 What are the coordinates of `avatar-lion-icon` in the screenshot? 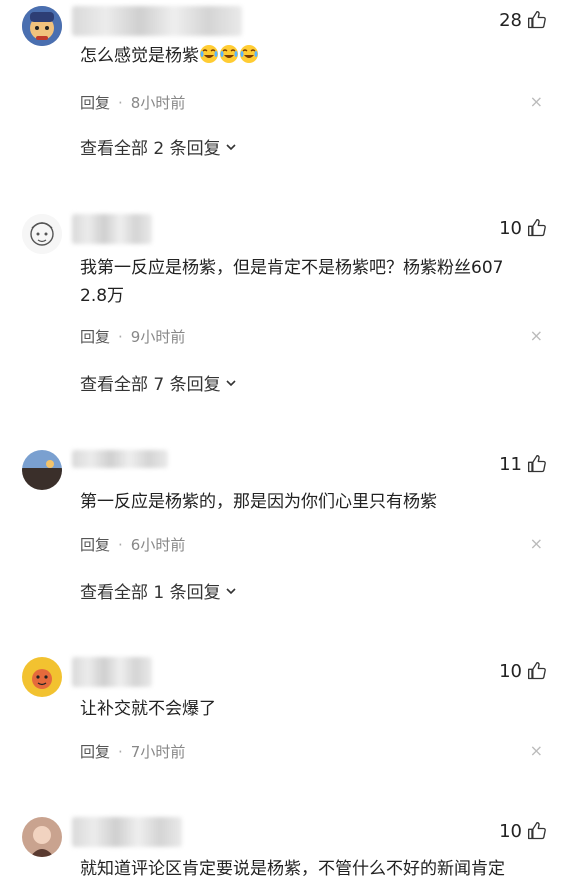 It's located at (42, 677).